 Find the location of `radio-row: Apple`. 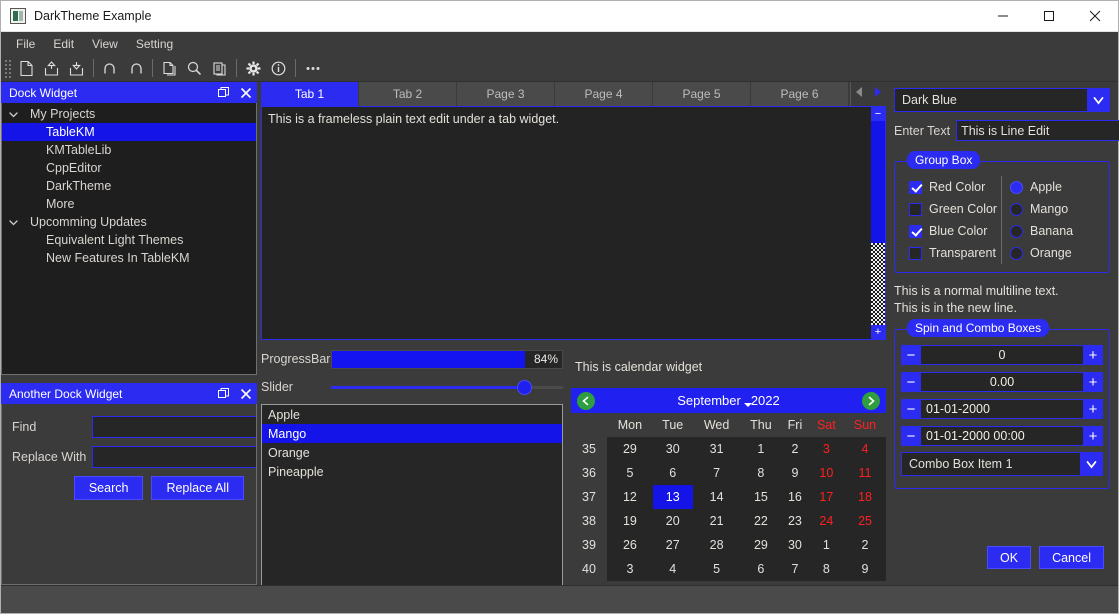

radio-row: Apple is located at coordinates (1052, 187).